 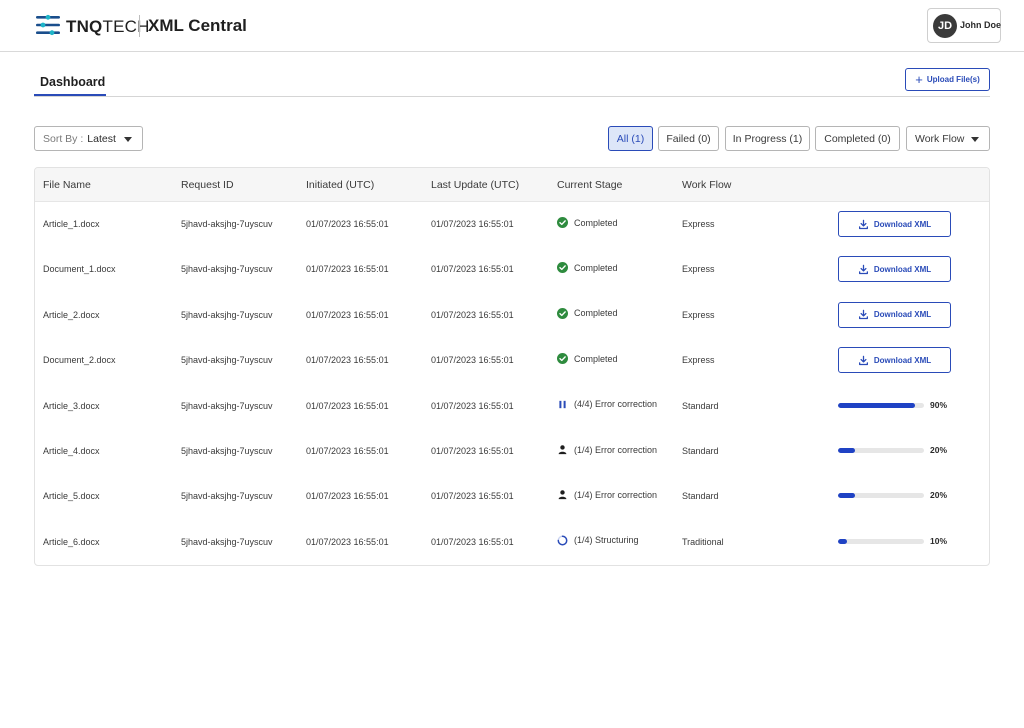 I want to click on cell-file-name: Article_1.docx, so click(x=71, y=224).